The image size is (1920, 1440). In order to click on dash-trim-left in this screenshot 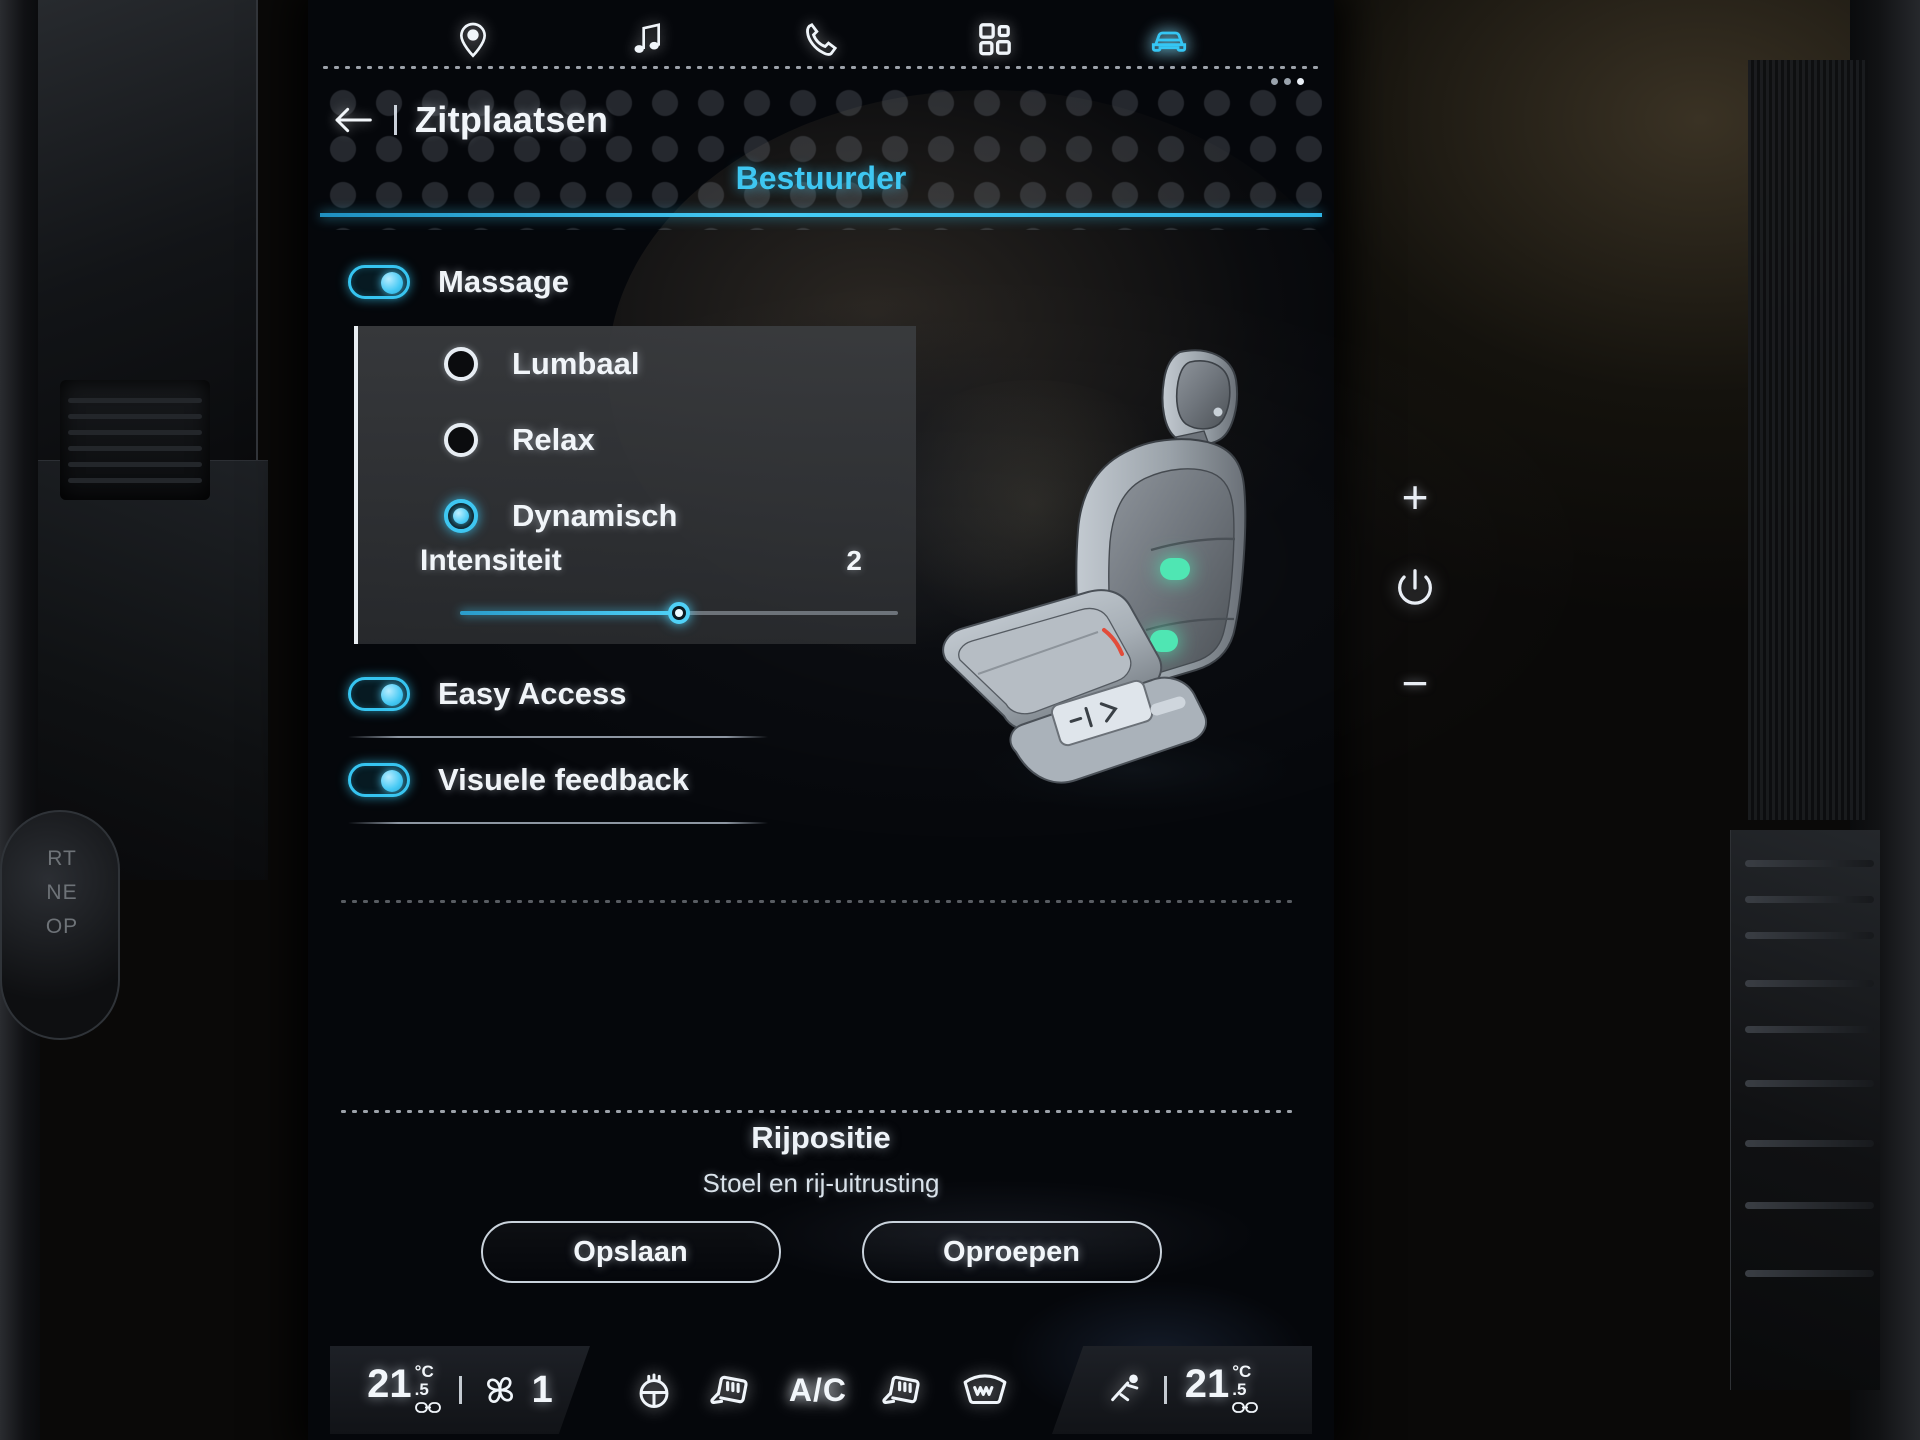, I will do `click(20, 720)`.